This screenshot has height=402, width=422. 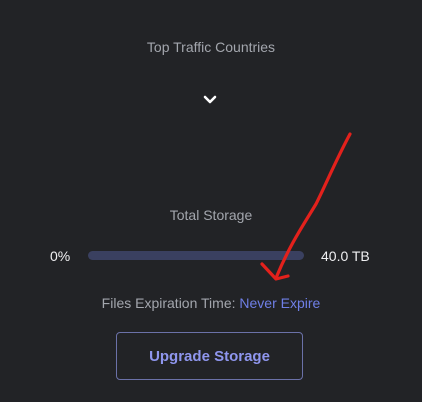 What do you see at coordinates (345, 256) in the screenshot?
I see `storage-total: 40.0 TB` at bounding box center [345, 256].